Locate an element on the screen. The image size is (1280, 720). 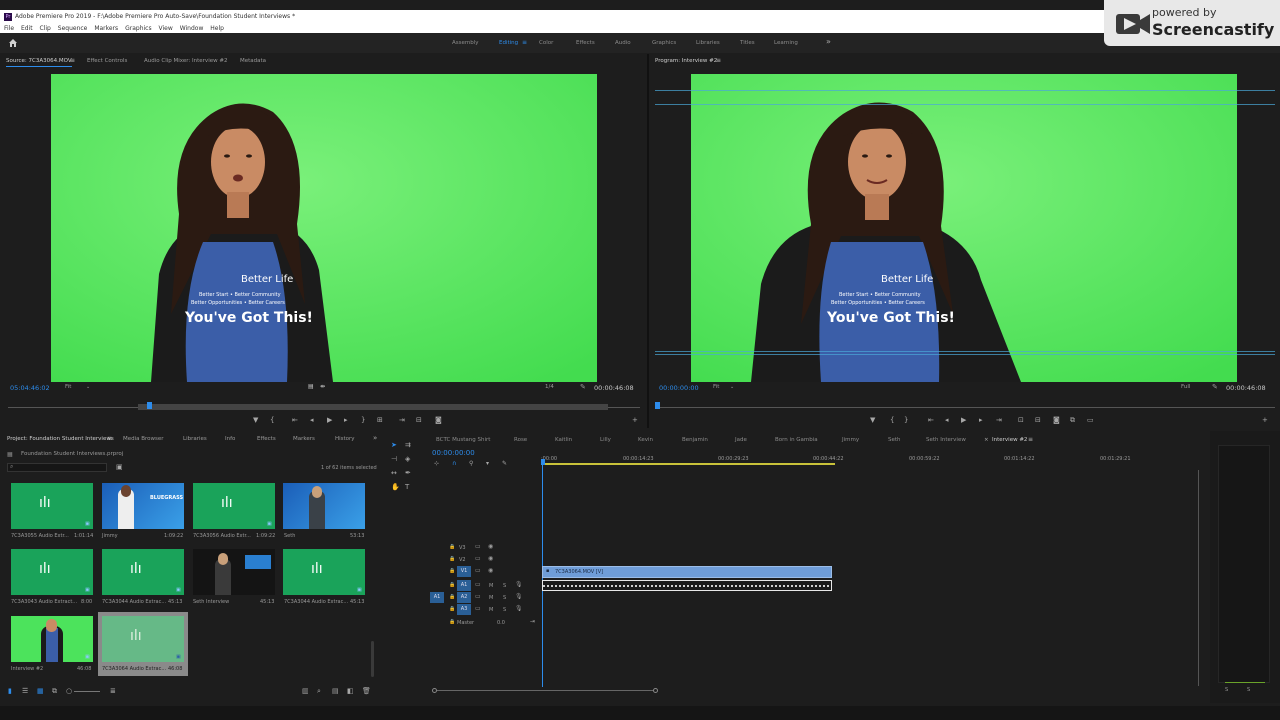
timeline-settings-icon: ✎ is located at coordinates (504, 463).